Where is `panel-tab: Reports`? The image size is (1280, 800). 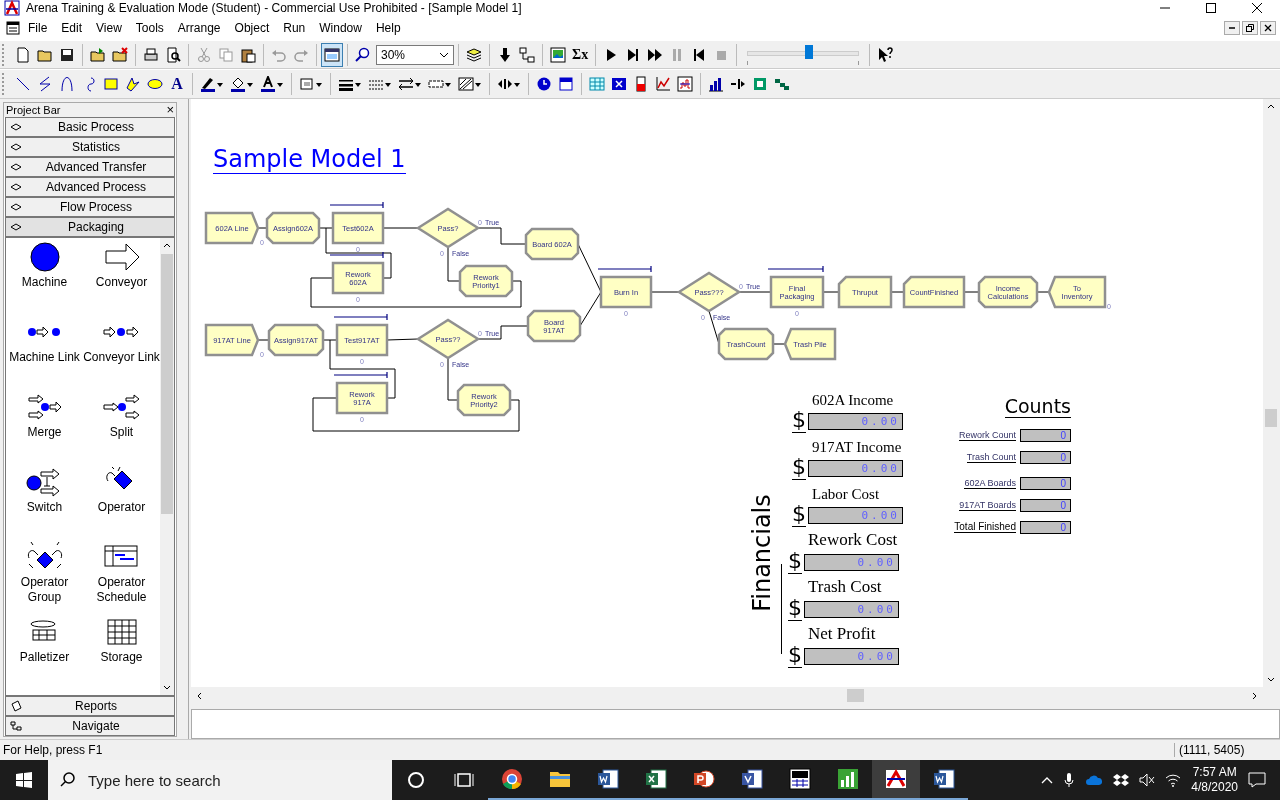
panel-tab: Reports is located at coordinates (90, 706).